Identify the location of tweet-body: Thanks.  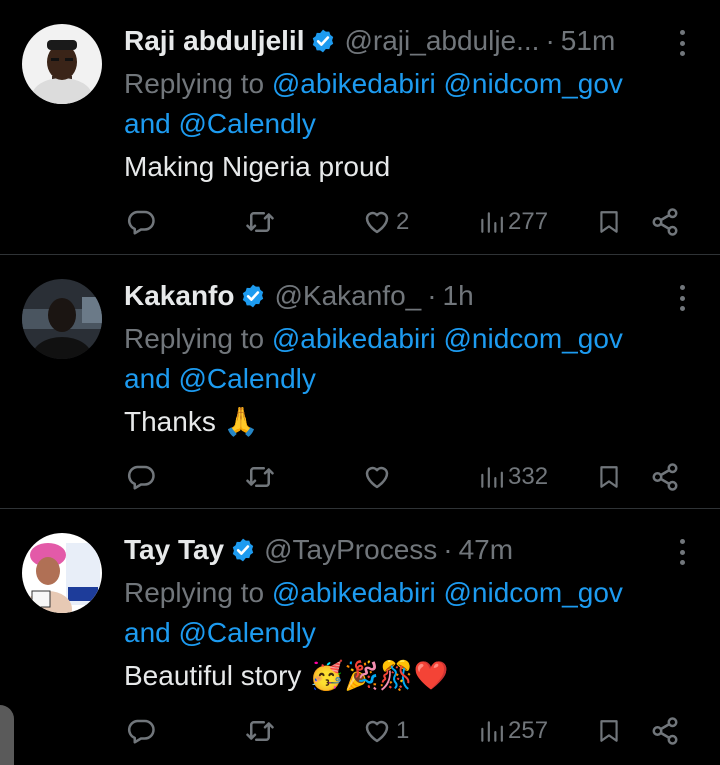
(170, 421).